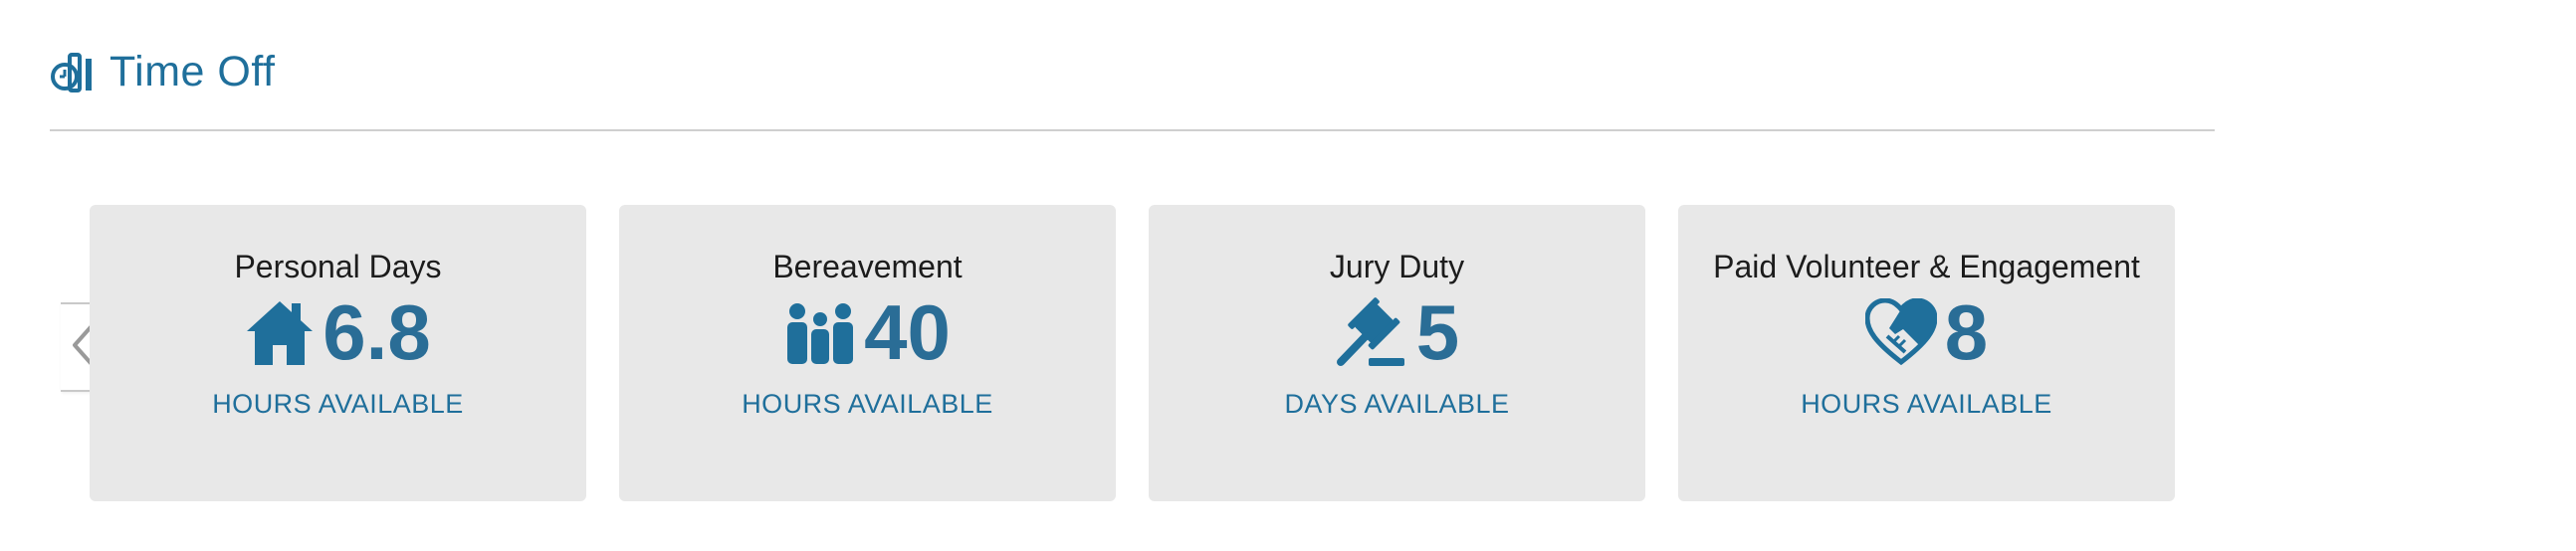 This screenshot has height=551, width=2576. Describe the element at coordinates (1371, 332) in the screenshot. I see `gavel-icon` at that location.